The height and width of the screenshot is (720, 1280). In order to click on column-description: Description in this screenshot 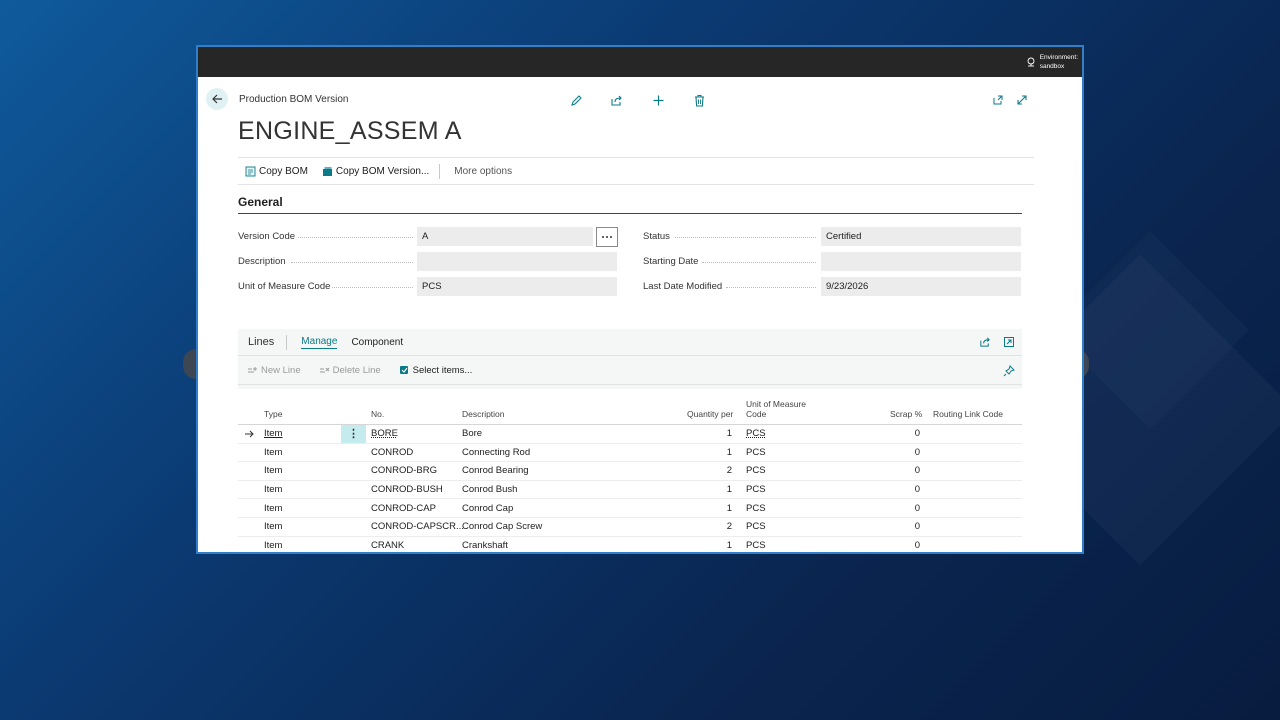, I will do `click(483, 414)`.